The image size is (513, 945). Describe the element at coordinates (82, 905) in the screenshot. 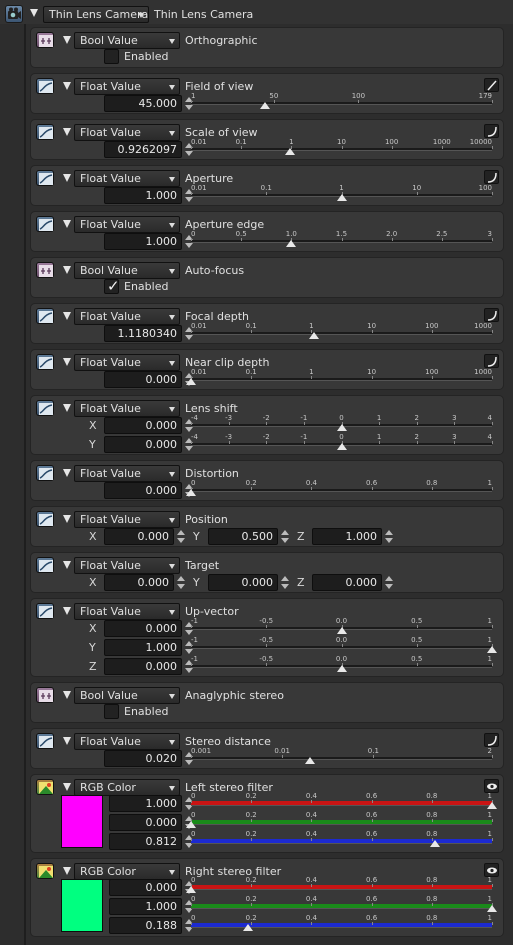

I see `right-color-swatch` at that location.